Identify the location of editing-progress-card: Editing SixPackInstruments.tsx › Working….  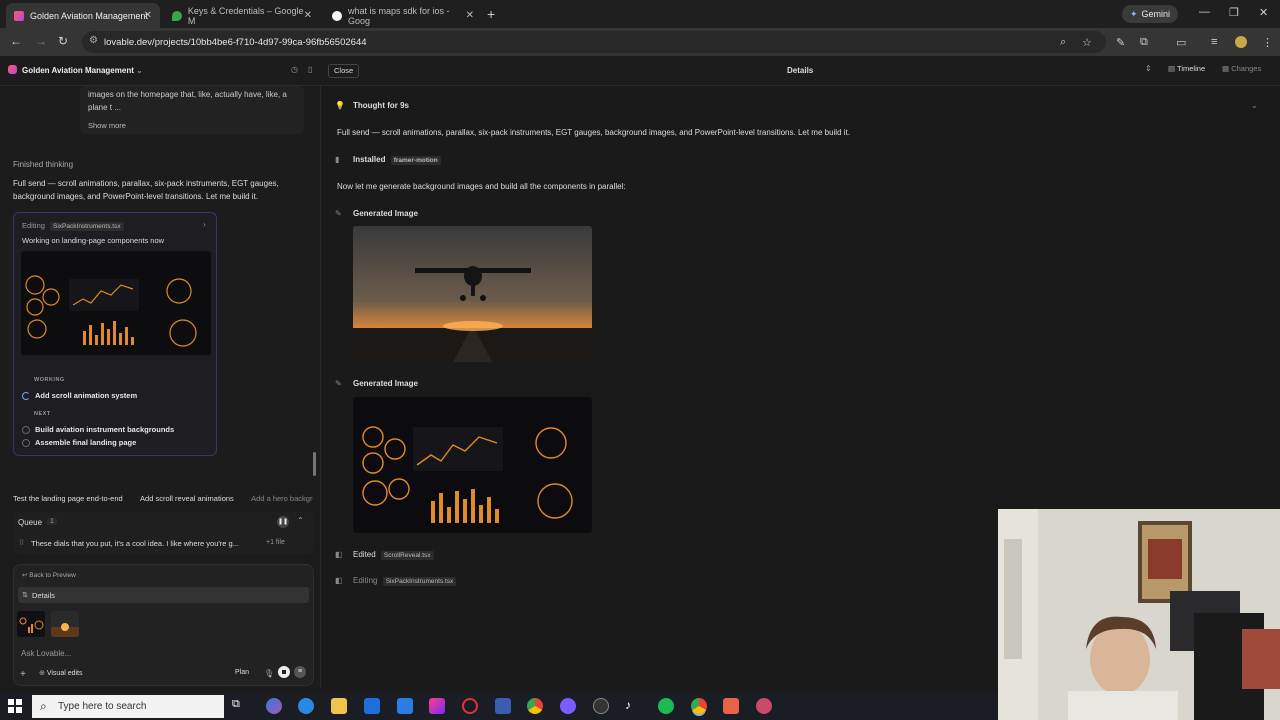
(115, 334).